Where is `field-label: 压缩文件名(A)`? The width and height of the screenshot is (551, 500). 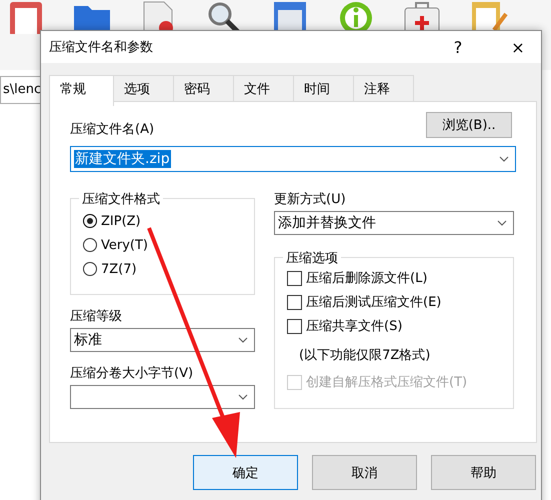 field-label: 压缩文件名(A) is located at coordinates (112, 129).